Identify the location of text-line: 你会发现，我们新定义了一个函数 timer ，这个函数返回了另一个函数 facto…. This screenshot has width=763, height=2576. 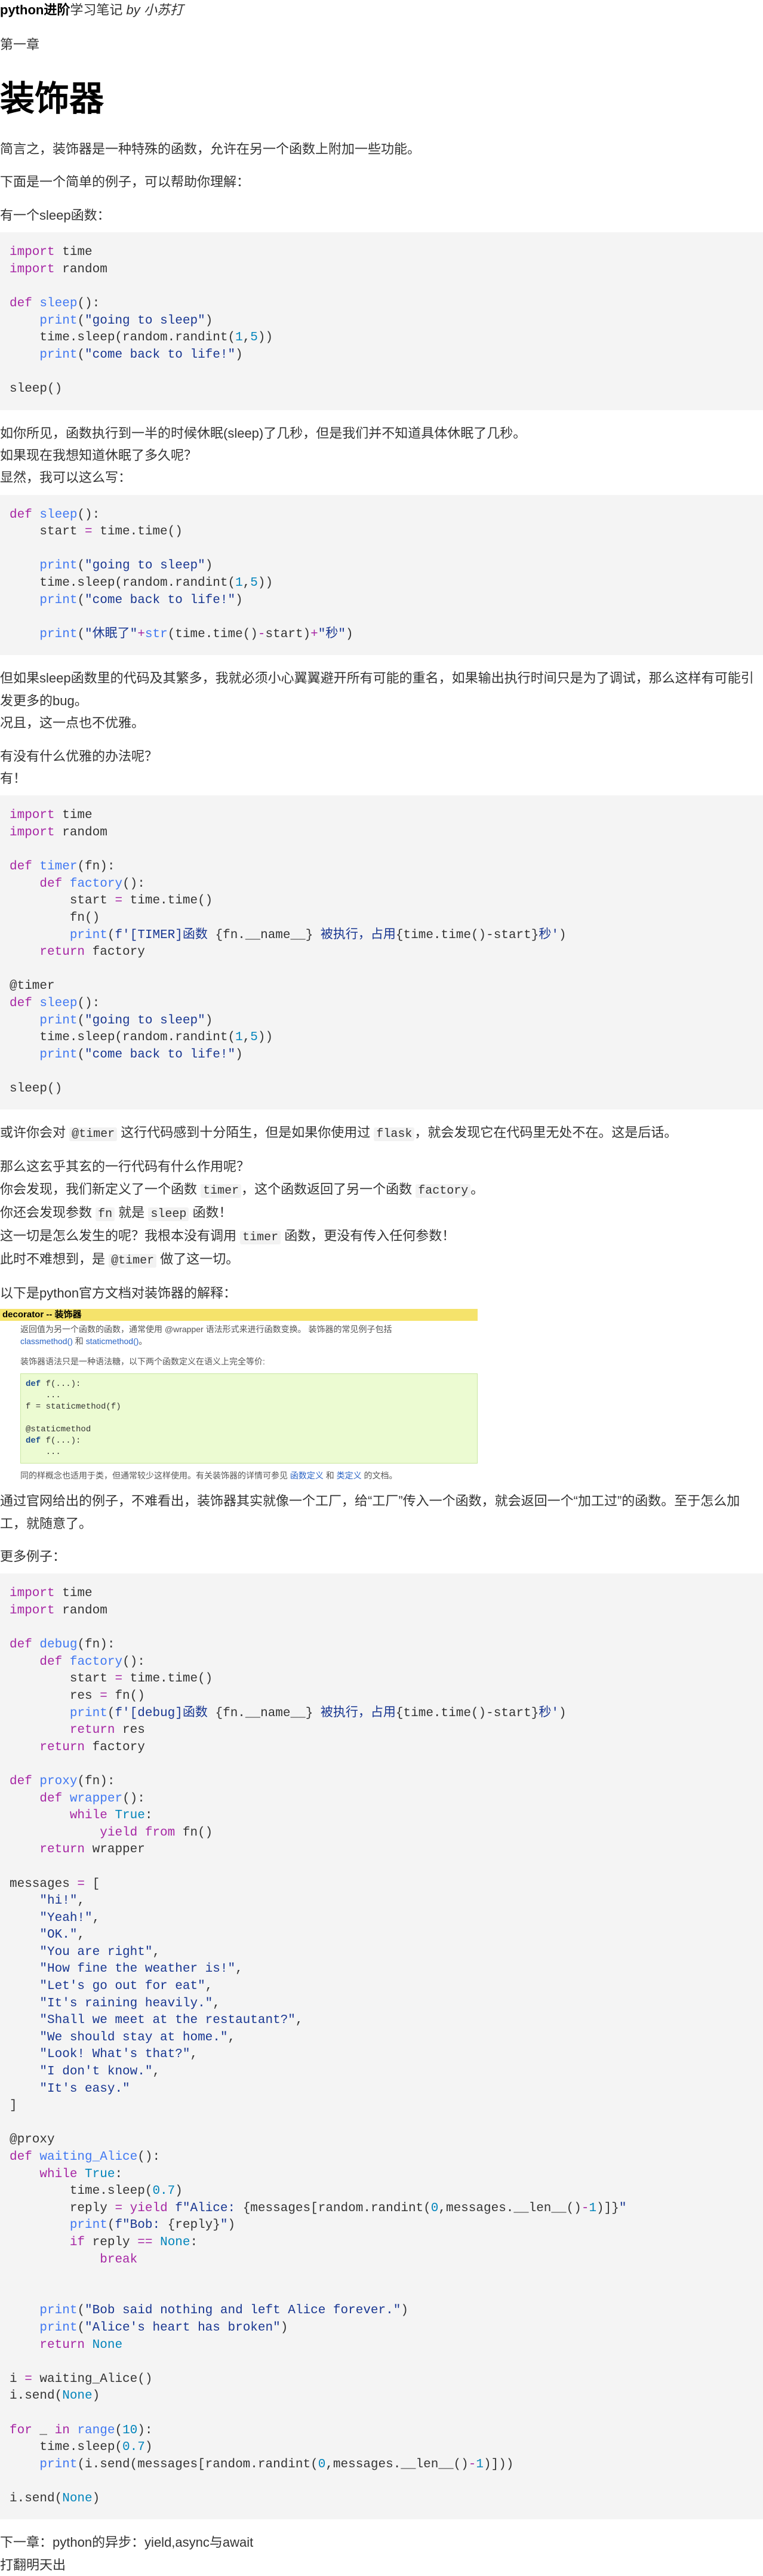
(242, 1189).